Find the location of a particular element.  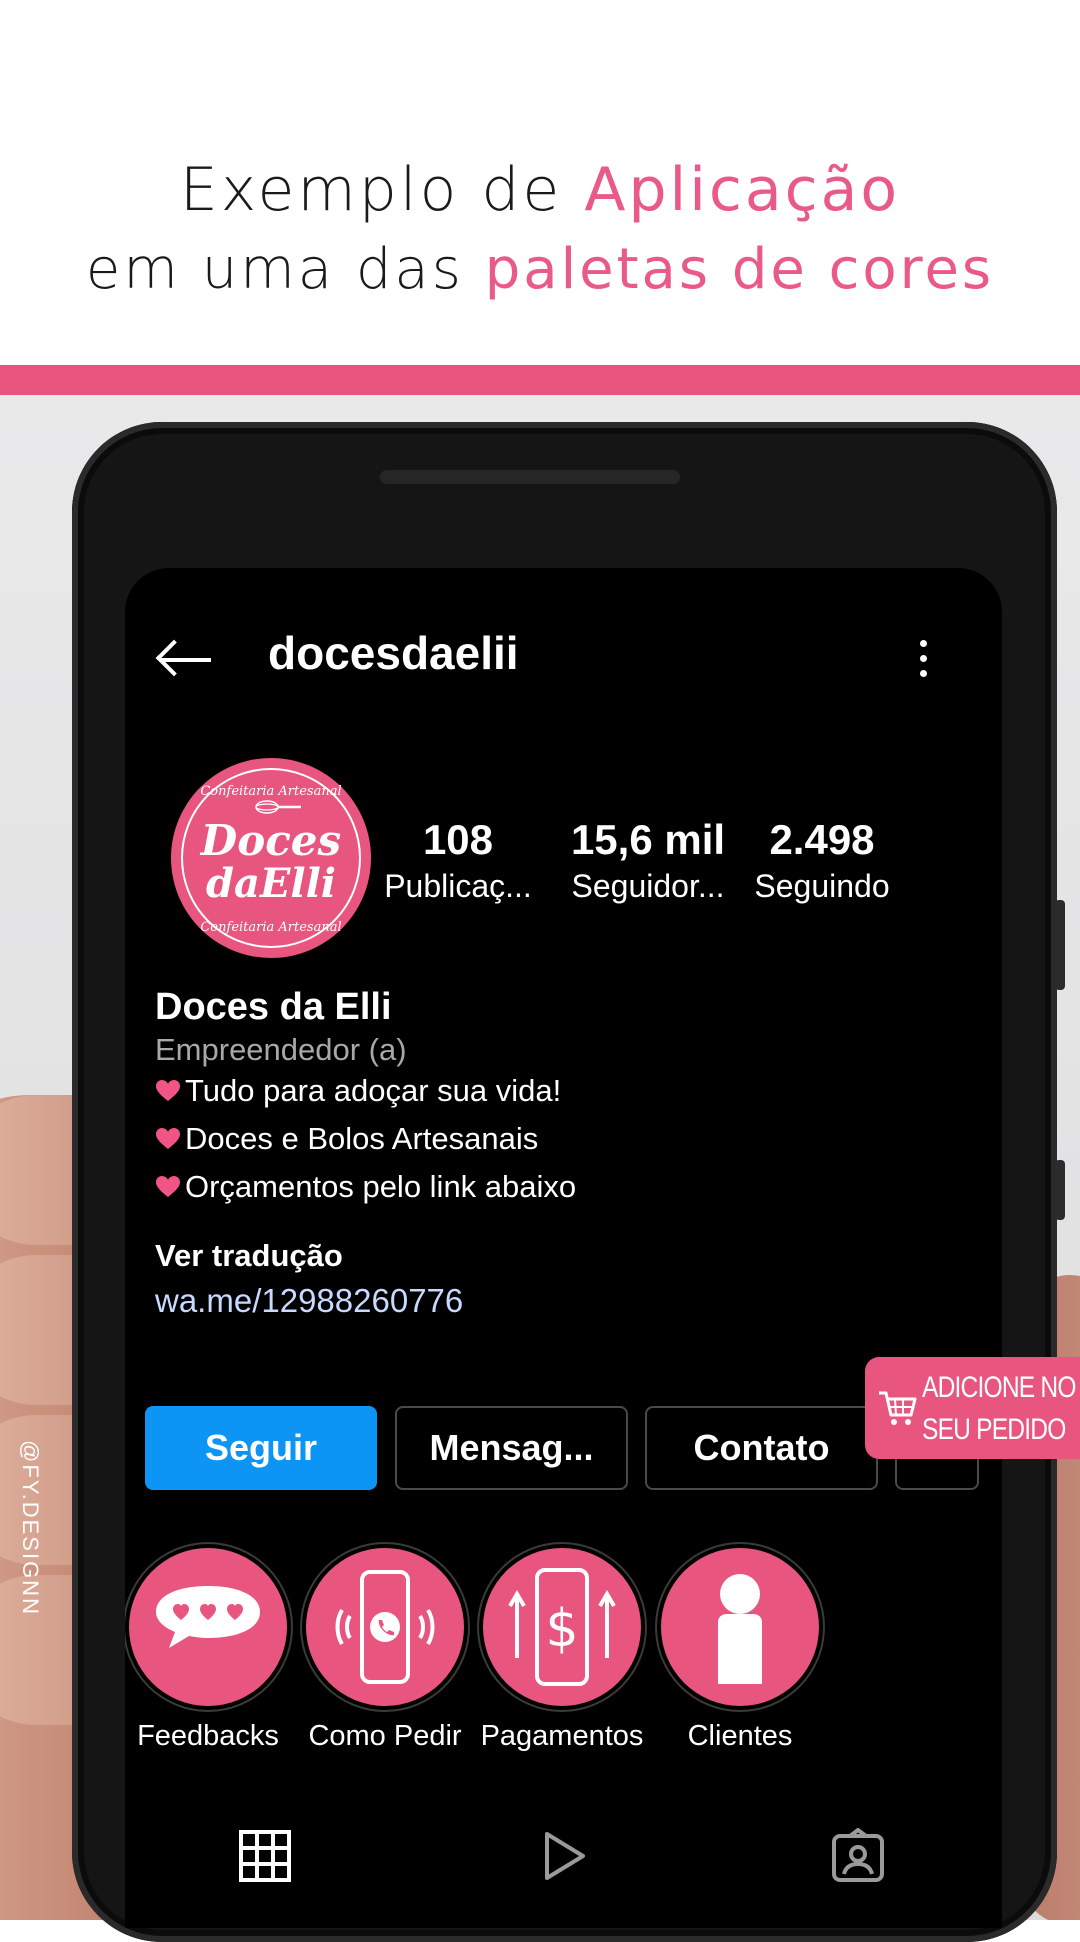

whisk-icon is located at coordinates (278, 807).